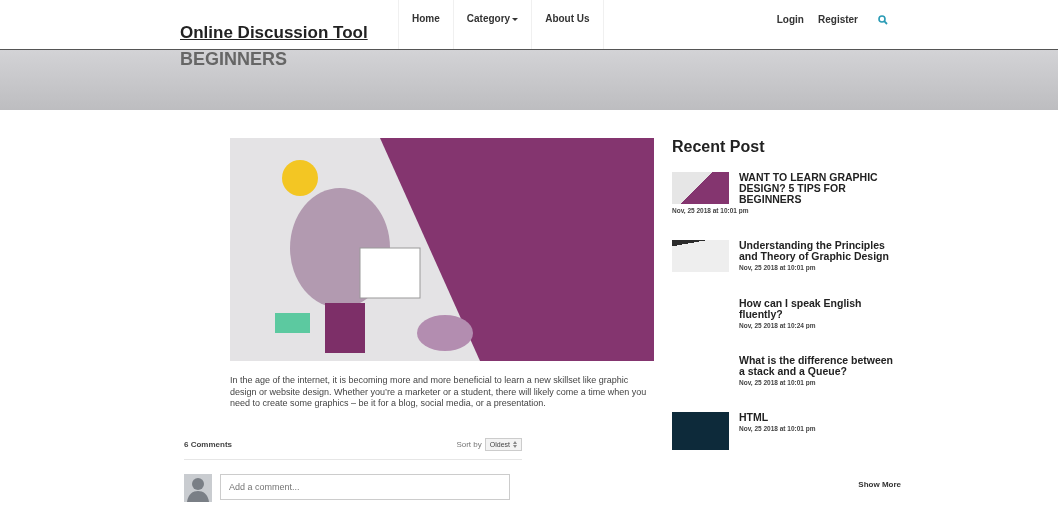 Image resolution: width=1058 pixels, height=517 pixels. I want to click on article-paragraph: In the age of the internet, it is becoming more and more beneficial to learn a new skillset like graphic design or website design. Whether you’re a marketer or a student, there will likely come a time when you need to create some graphics – be it for a blog, social media, or a presentation., so click(439, 392).